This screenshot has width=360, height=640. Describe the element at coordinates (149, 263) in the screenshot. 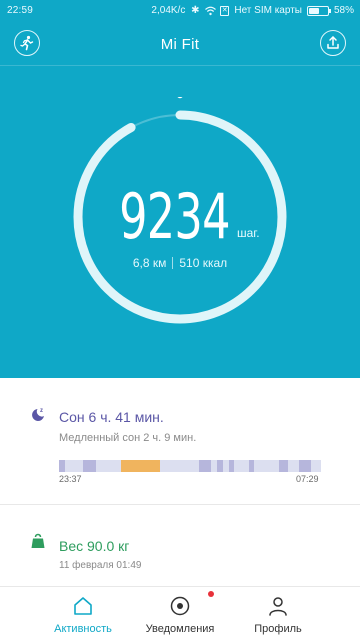

I see `distance-value: 6,8 км` at that location.